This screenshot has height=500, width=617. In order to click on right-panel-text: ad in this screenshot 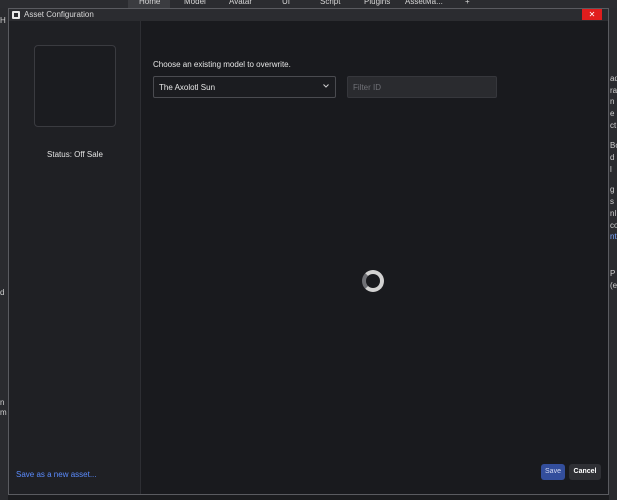, I will do `click(613, 78)`.